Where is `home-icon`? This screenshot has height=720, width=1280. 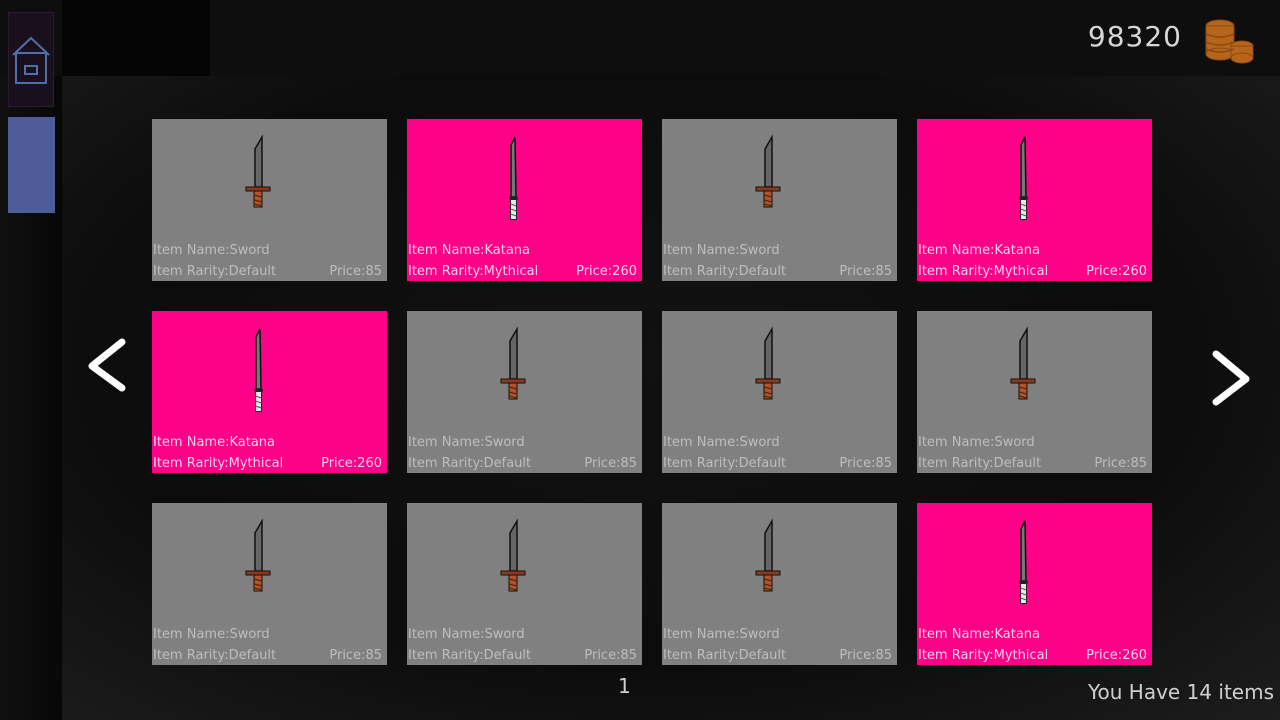
home-icon is located at coordinates (31, 60).